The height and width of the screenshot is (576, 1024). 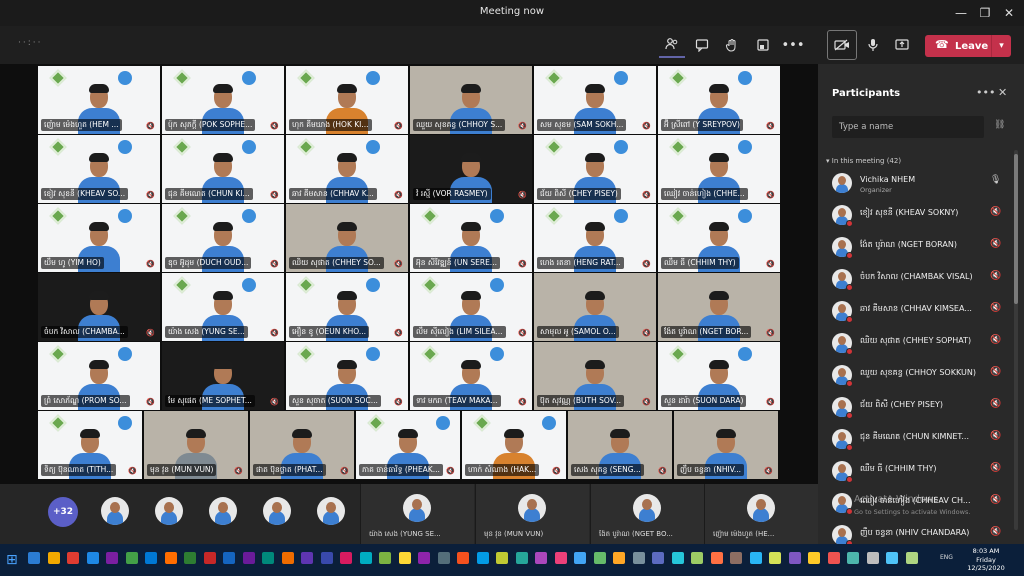 What do you see at coordinates (595, 307) in the screenshot?
I see `video-tile: សាមុល អូ (SAMOL O... 🔇` at bounding box center [595, 307].